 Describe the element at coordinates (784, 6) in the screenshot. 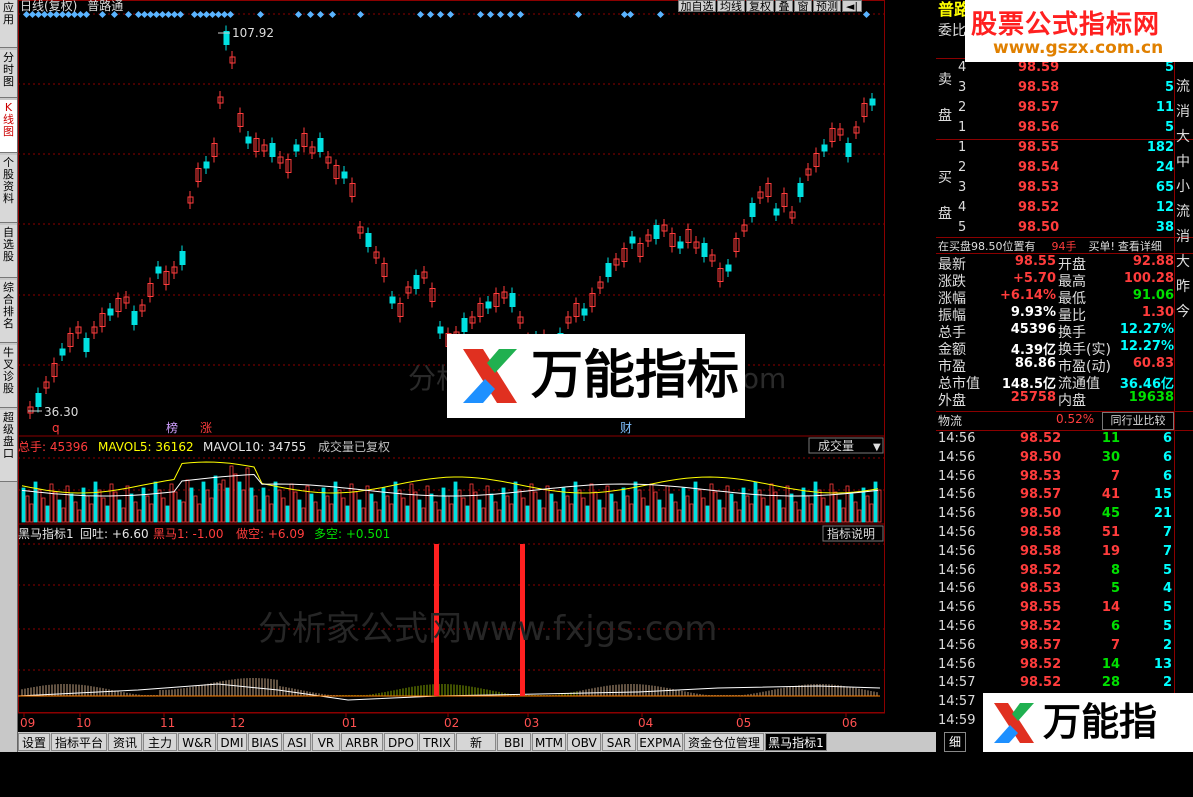

I see `top-button-3: 叠` at that location.